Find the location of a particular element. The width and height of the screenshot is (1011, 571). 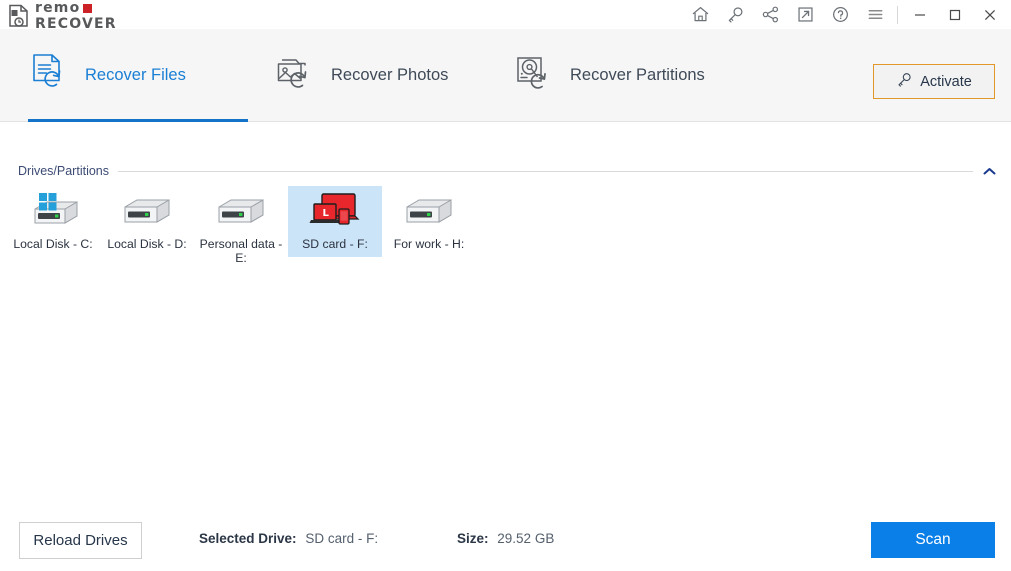

size-label: Size: is located at coordinates (473, 538).